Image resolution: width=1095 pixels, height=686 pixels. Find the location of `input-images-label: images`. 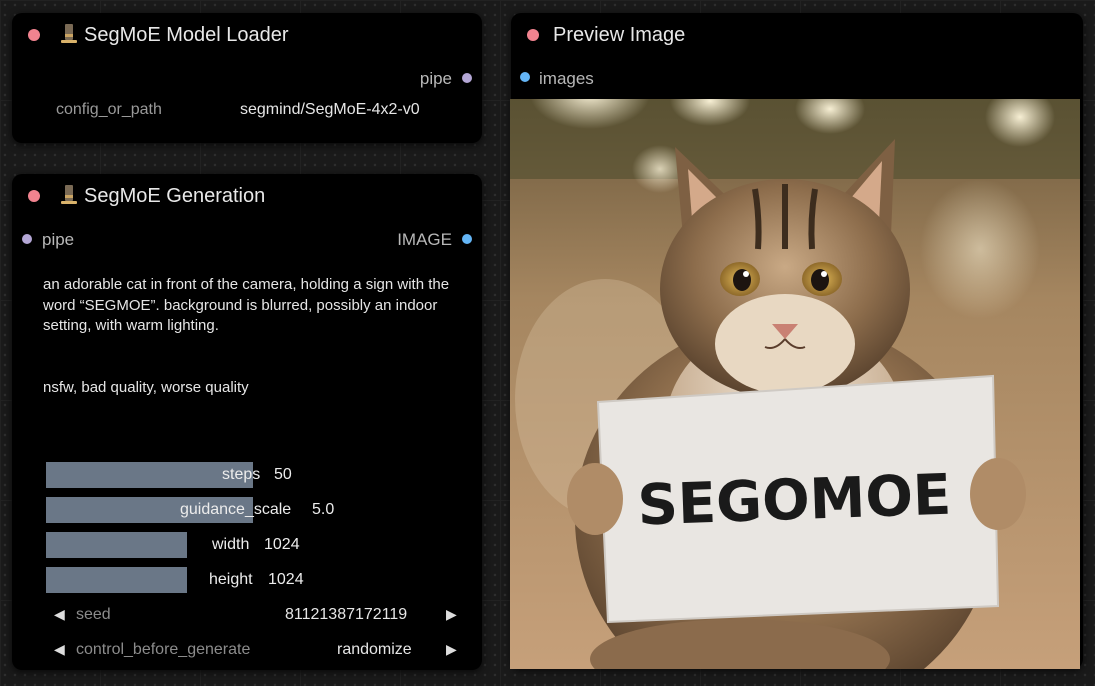

input-images-label: images is located at coordinates (566, 78).